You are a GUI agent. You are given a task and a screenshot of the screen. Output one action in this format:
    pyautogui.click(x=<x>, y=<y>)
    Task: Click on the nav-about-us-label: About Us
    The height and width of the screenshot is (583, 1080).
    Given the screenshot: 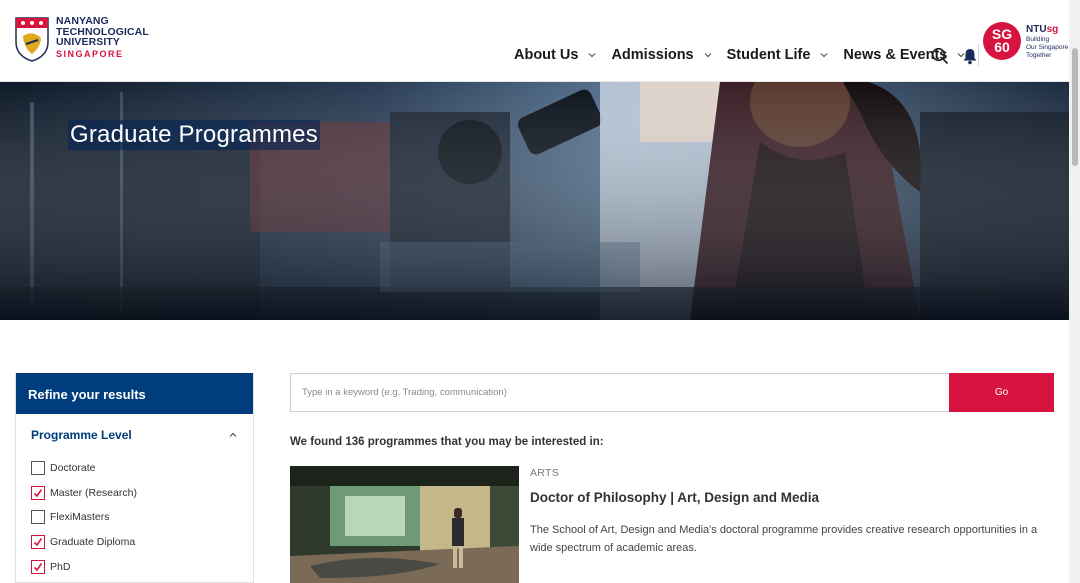 What is the action you would take?
    pyautogui.click(x=546, y=55)
    